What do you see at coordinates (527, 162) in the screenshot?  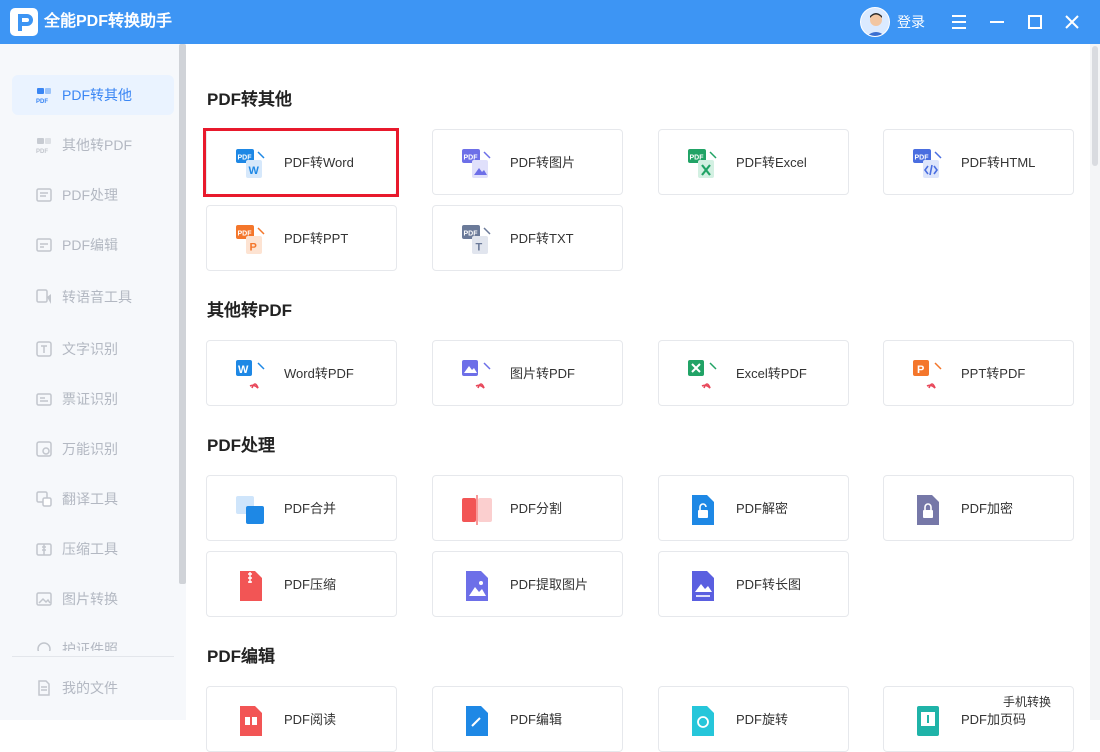 I see `tool-pdf-to-image: PDF PDF转图片` at bounding box center [527, 162].